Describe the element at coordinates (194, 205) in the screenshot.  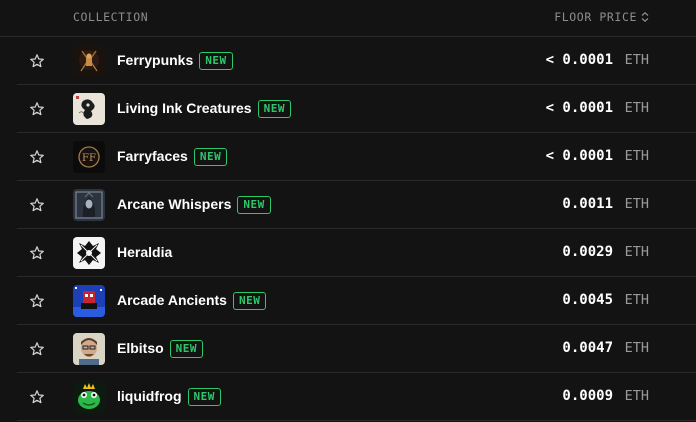
I see `collection-name: Arcane Whispers NEW` at that location.